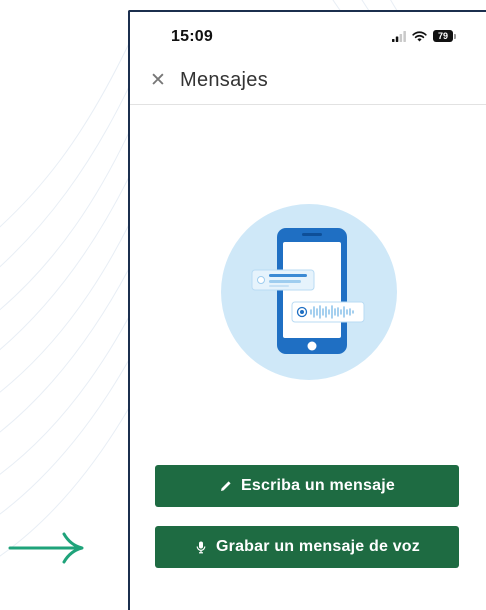  I want to click on status-bar: 15:09 79, so click(308, 37).